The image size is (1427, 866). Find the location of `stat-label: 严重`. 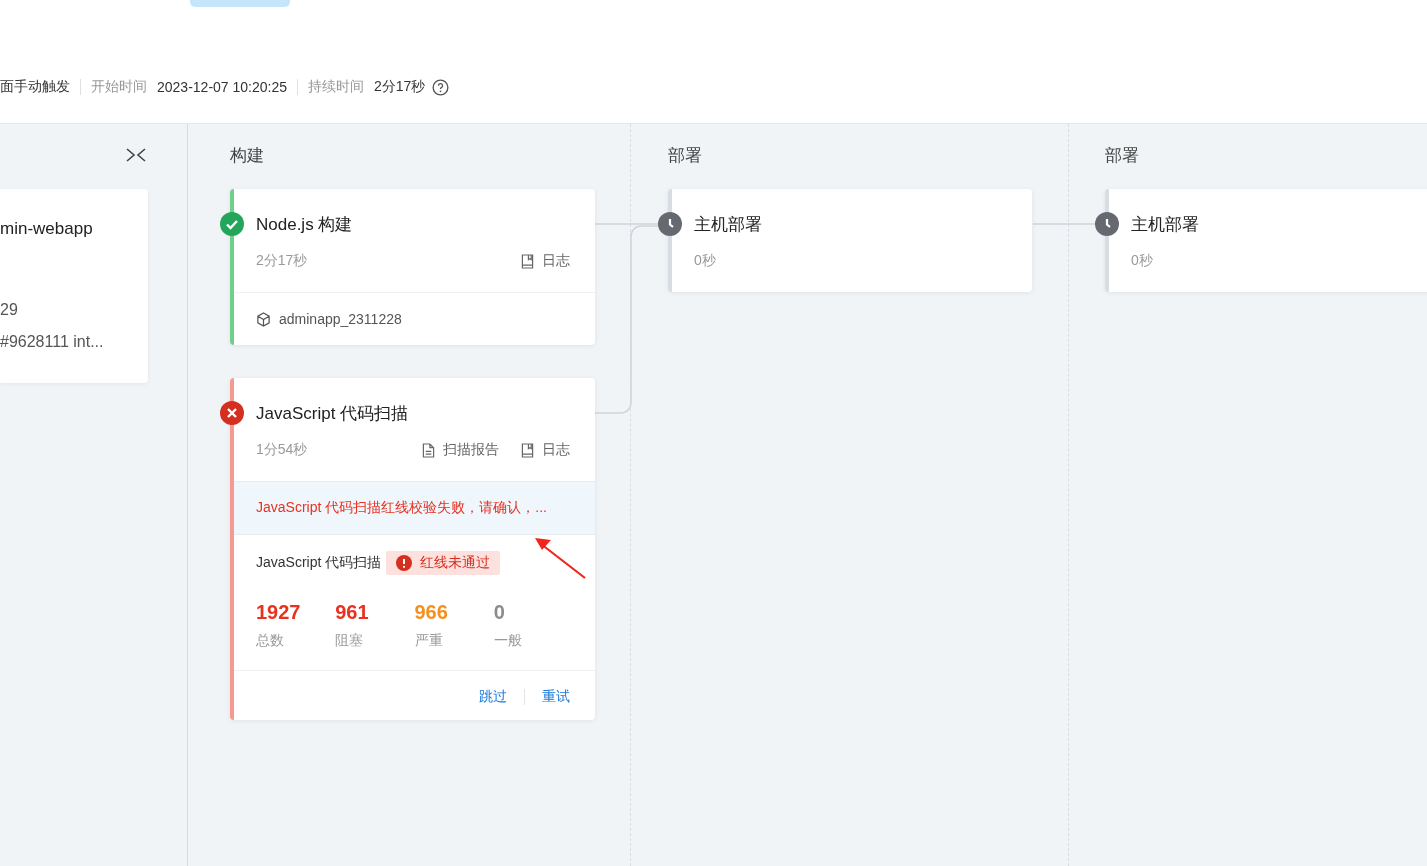

stat-label: 严重 is located at coordinates (428, 641).